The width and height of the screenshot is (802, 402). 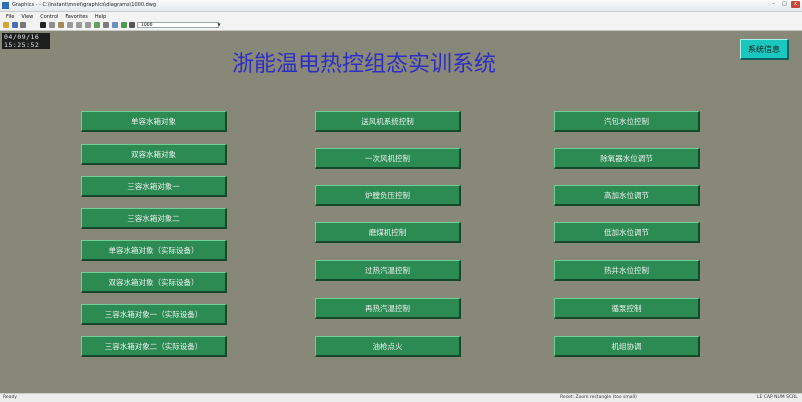 What do you see at coordinates (388, 158) in the screenshot?
I see `primary-fan-control-button: 一次风机控制` at bounding box center [388, 158].